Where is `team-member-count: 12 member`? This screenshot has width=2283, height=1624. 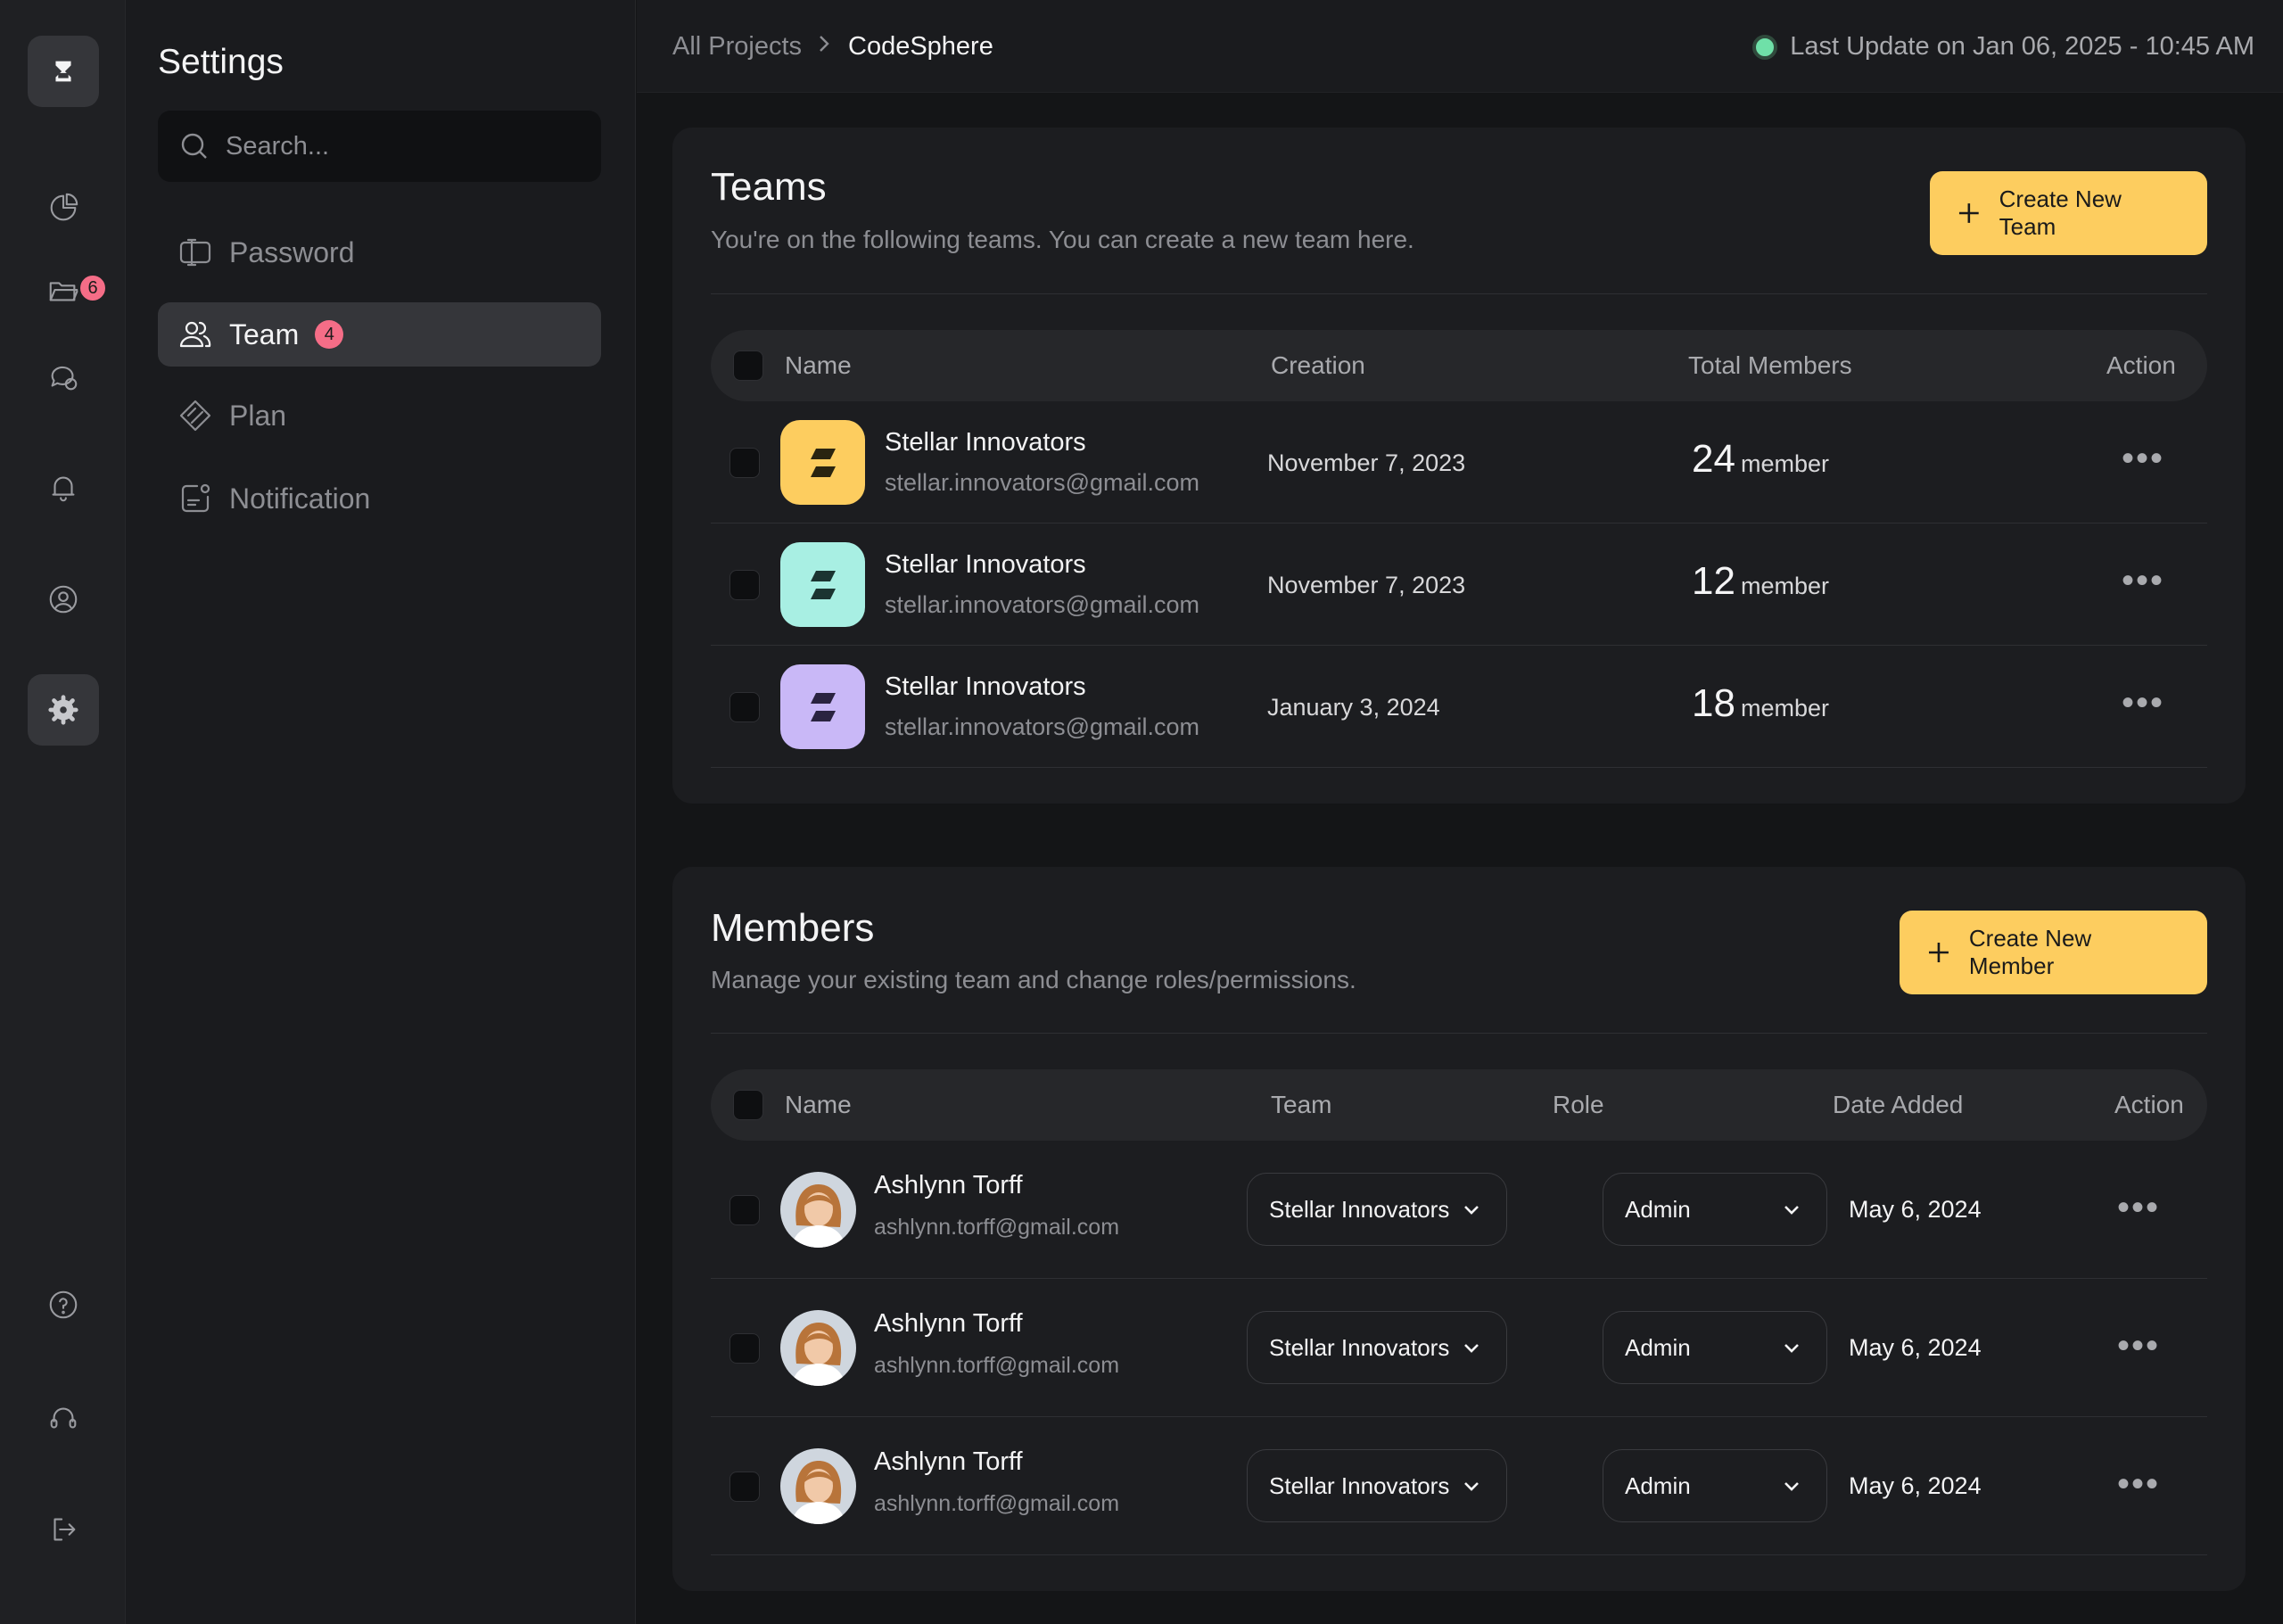
team-member-count: 12 member is located at coordinates (1760, 581).